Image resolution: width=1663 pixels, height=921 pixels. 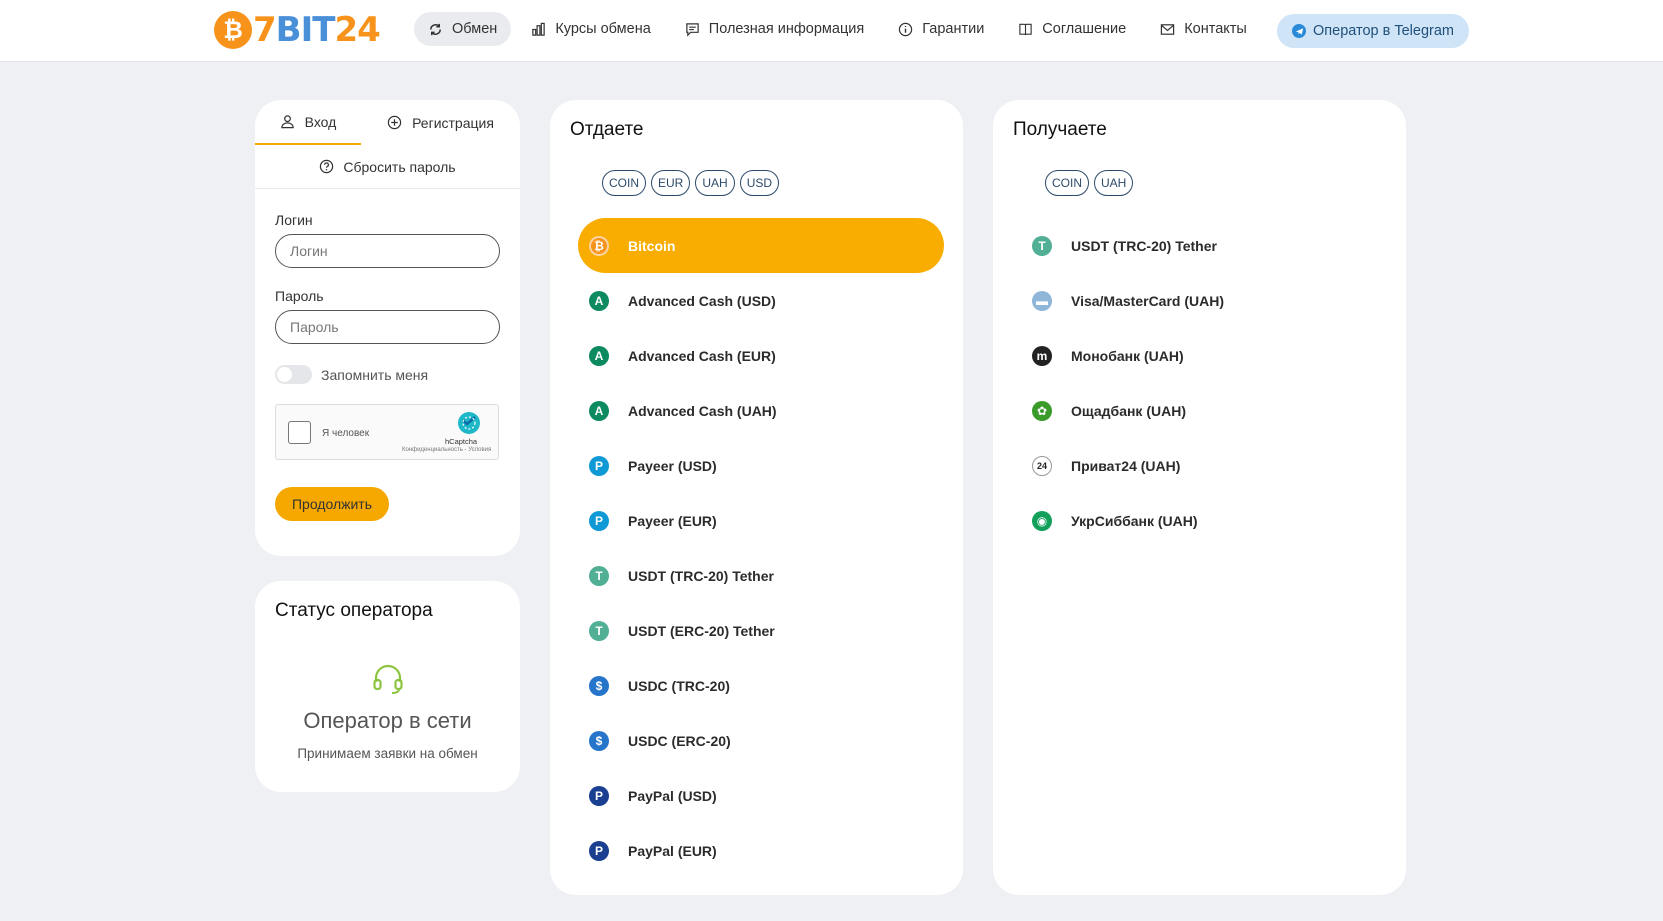 I want to click on bar-chart-icon, so click(x=538, y=29).